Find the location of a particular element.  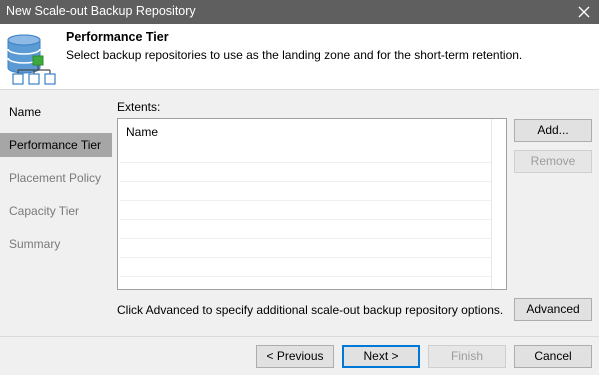

backup-repository-icon is located at coordinates (32, 60).